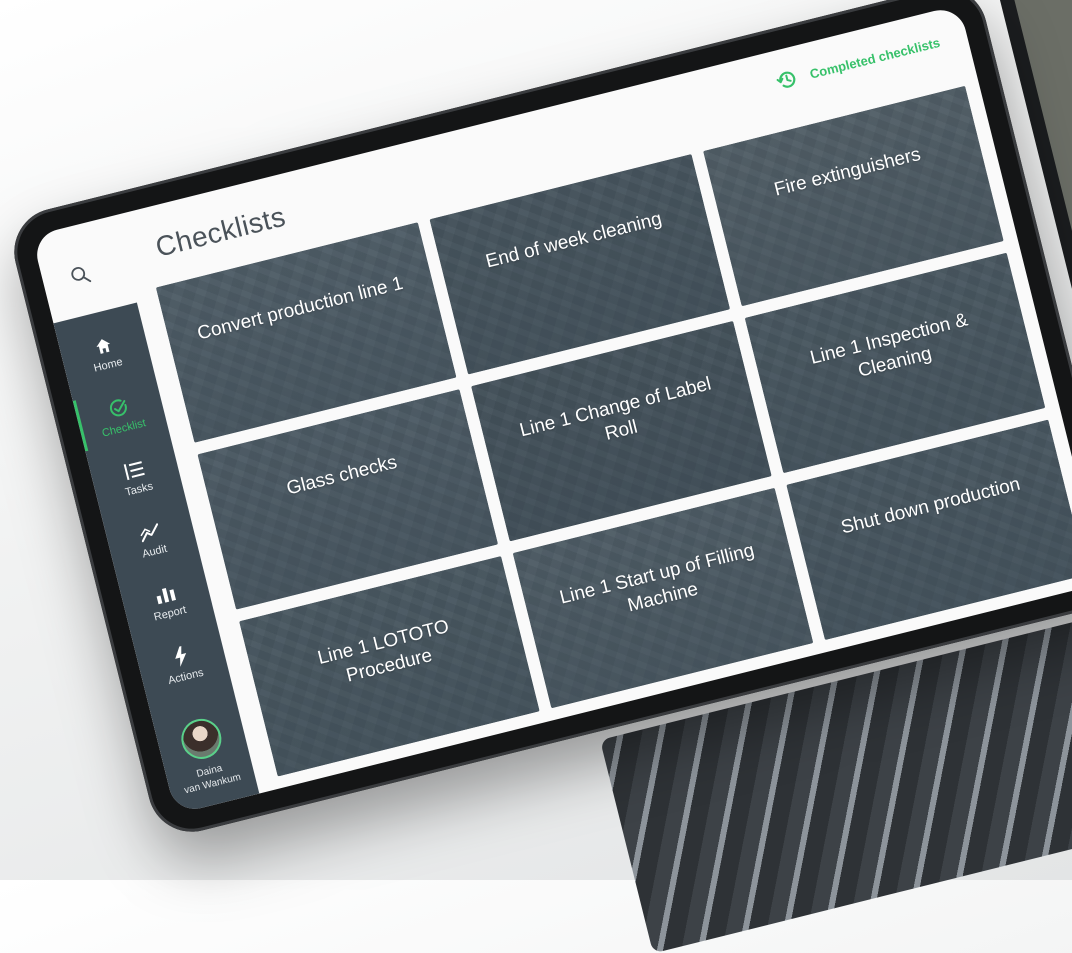 This screenshot has width=1072, height=953. Describe the element at coordinates (185, 676) in the screenshot. I see `sidebar-item-label: Actions` at that location.